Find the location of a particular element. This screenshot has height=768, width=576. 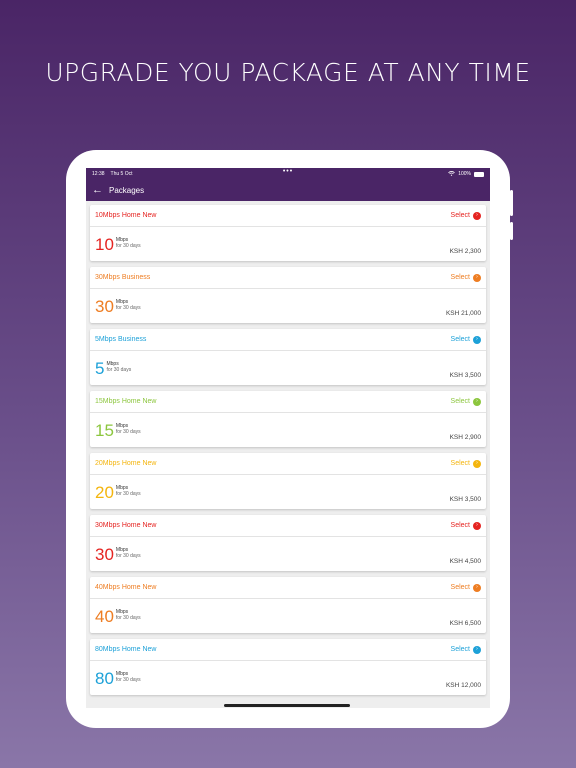

package-name: 20Mbps Home New is located at coordinates (126, 463).